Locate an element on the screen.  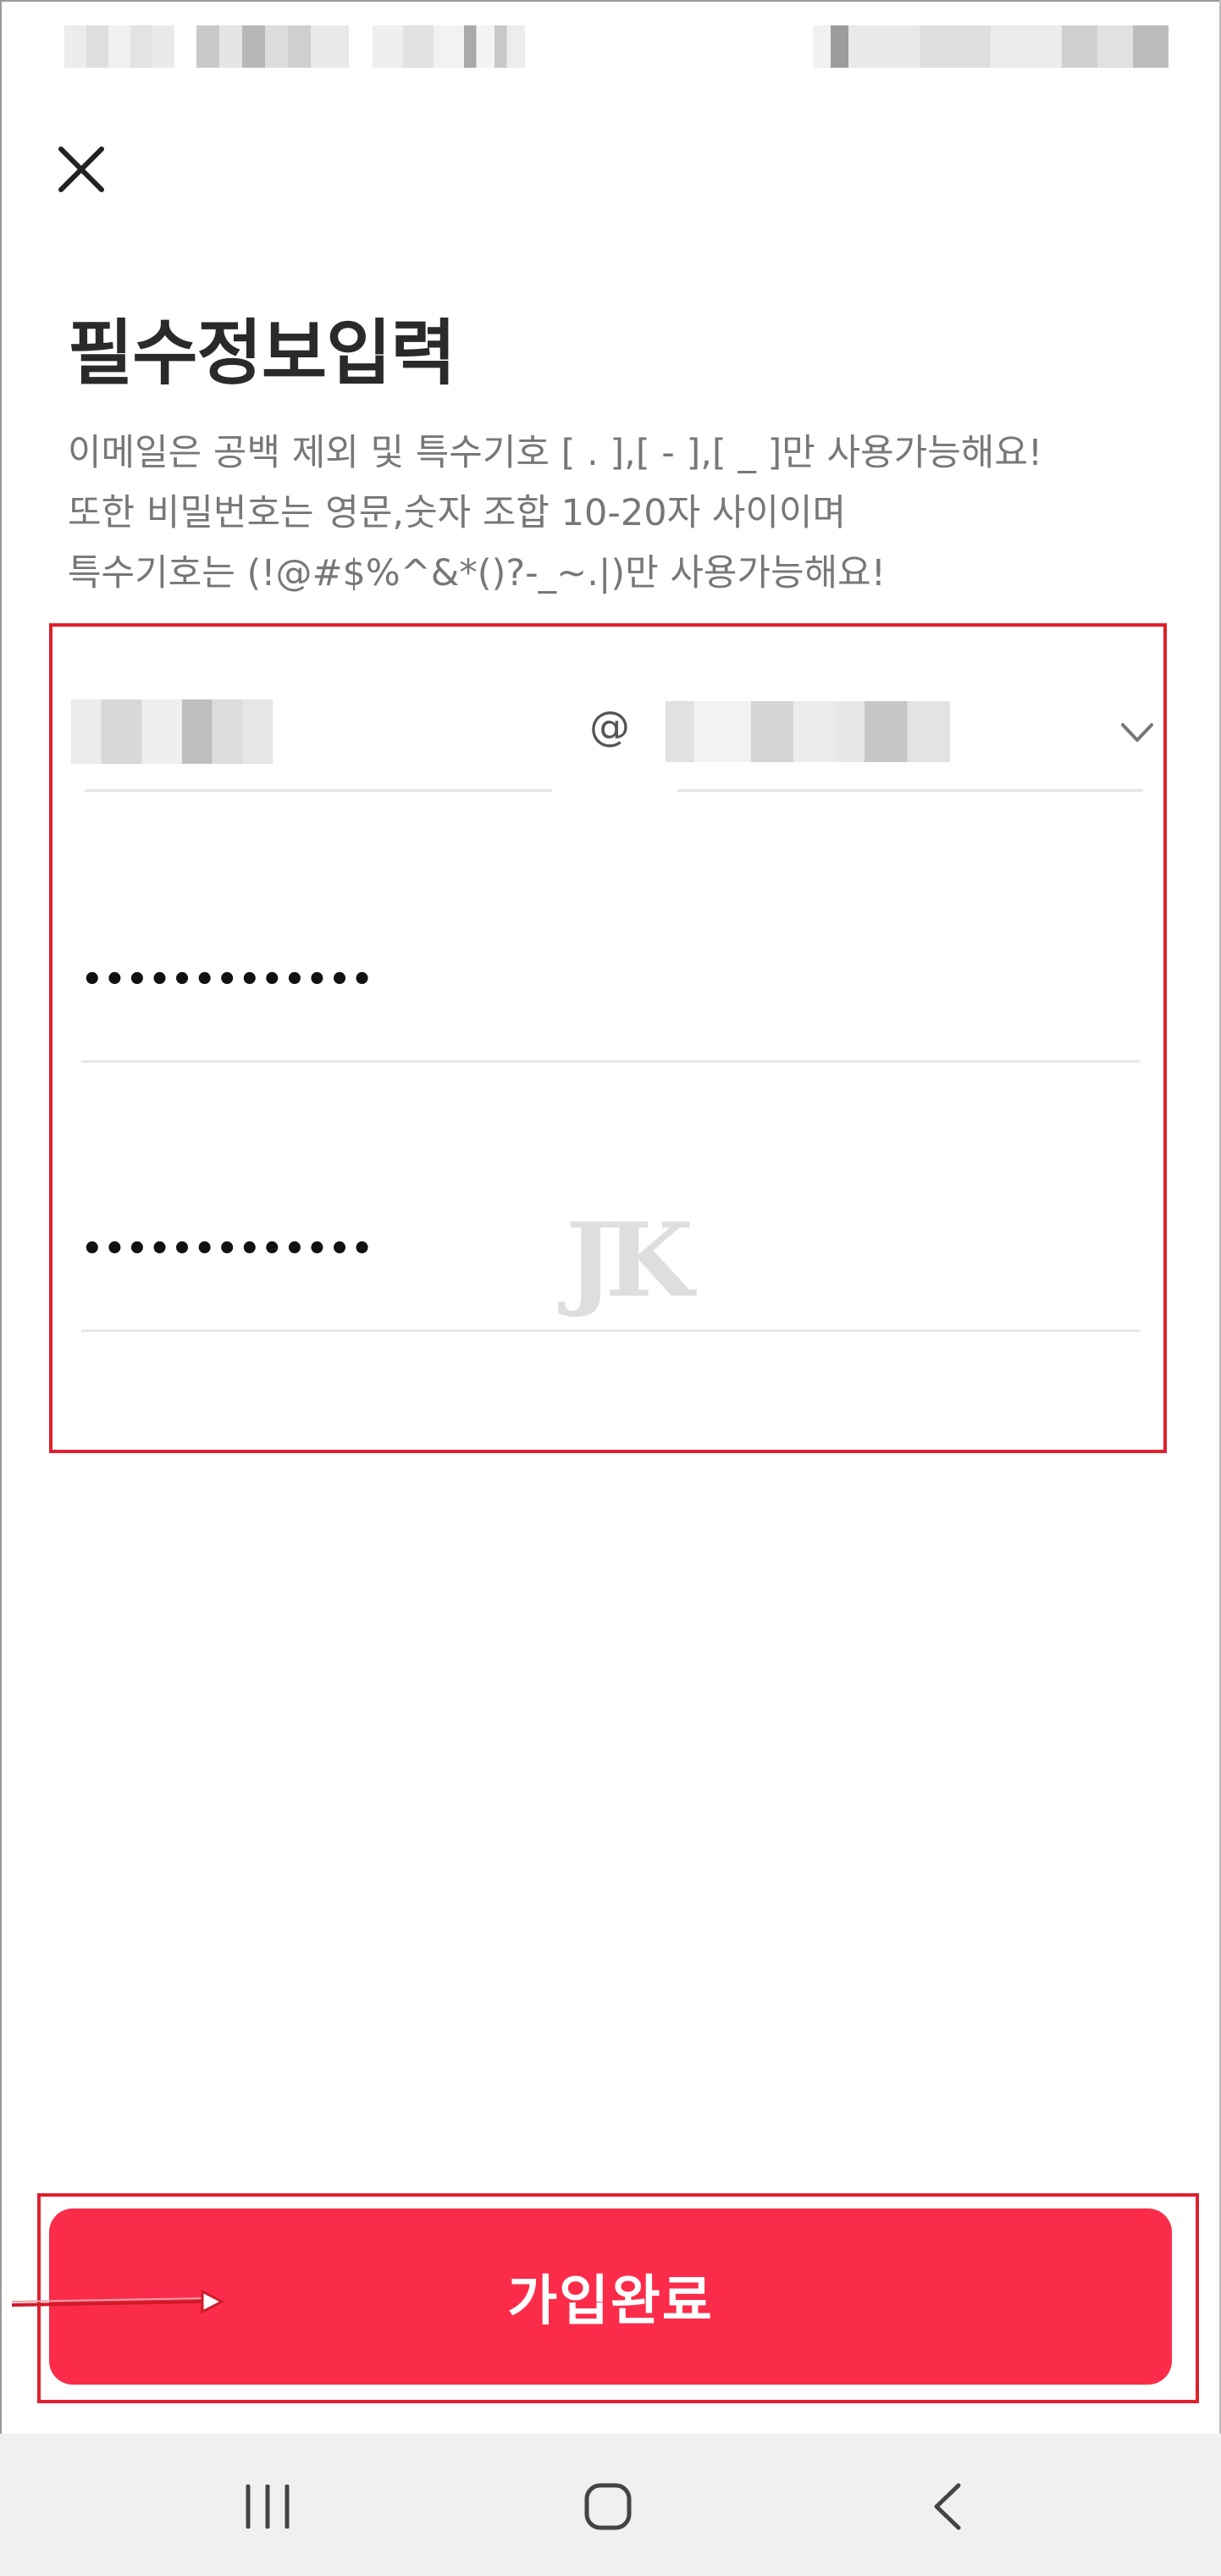
nav-recents-button is located at coordinates (267, 2506).